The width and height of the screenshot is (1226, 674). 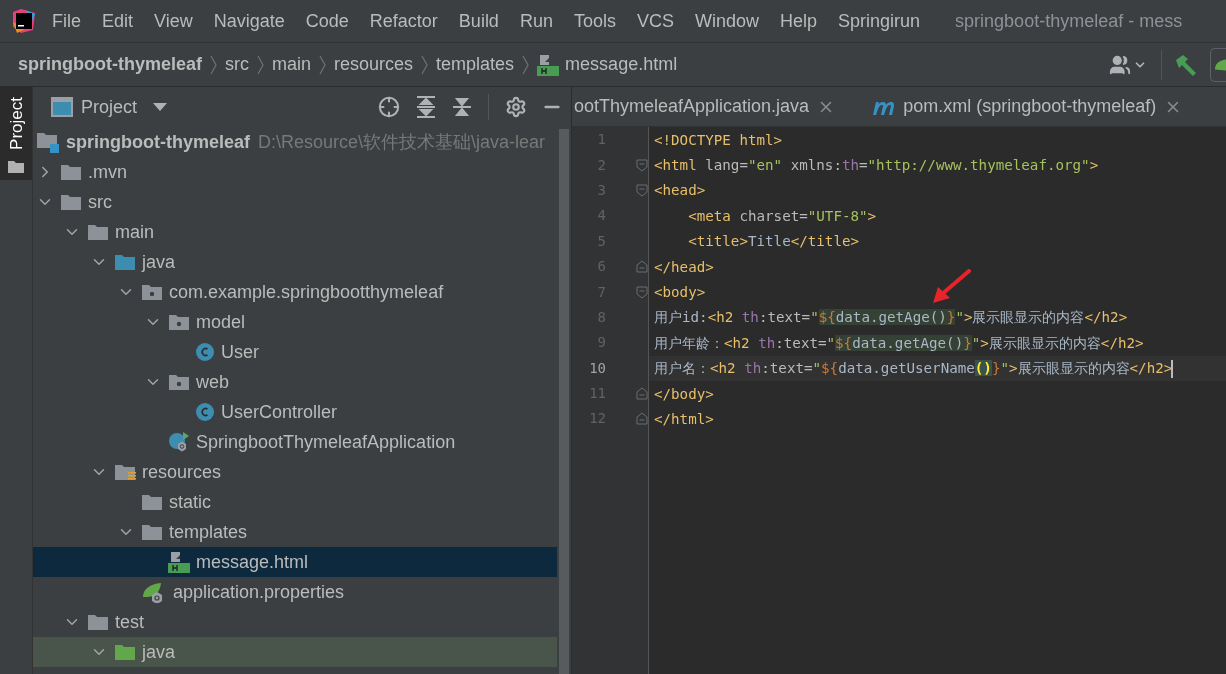 What do you see at coordinates (594, 21) in the screenshot?
I see `menu-item: Tools` at bounding box center [594, 21].